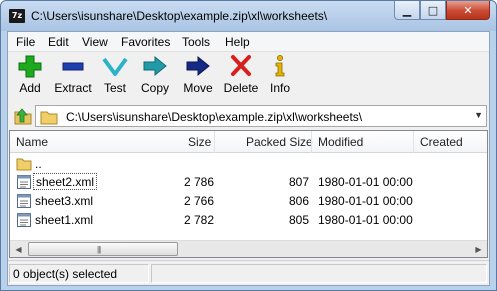  What do you see at coordinates (30, 88) in the screenshot?
I see `add-label: Add` at bounding box center [30, 88].